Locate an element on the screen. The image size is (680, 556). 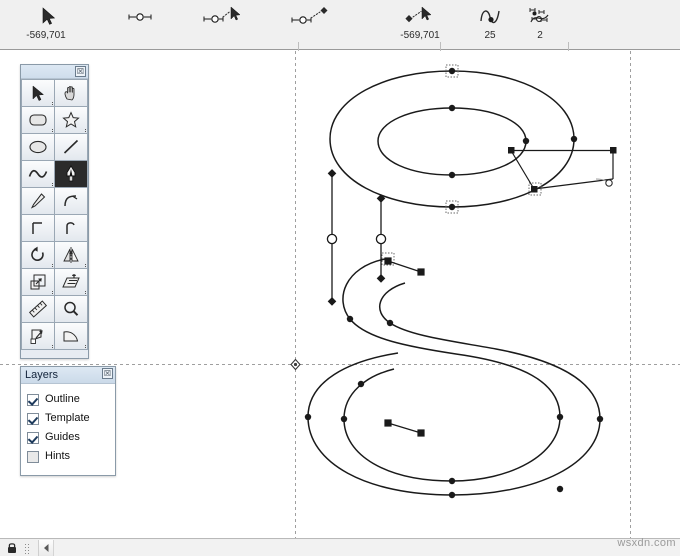
status-bar is located at coordinates (340, 547).